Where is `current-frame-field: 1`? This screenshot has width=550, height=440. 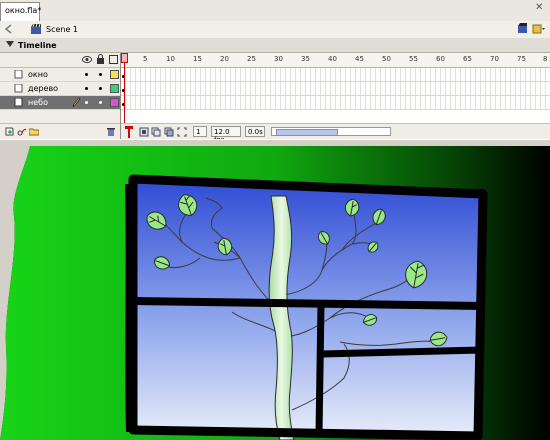 current-frame-field: 1 is located at coordinates (200, 131).